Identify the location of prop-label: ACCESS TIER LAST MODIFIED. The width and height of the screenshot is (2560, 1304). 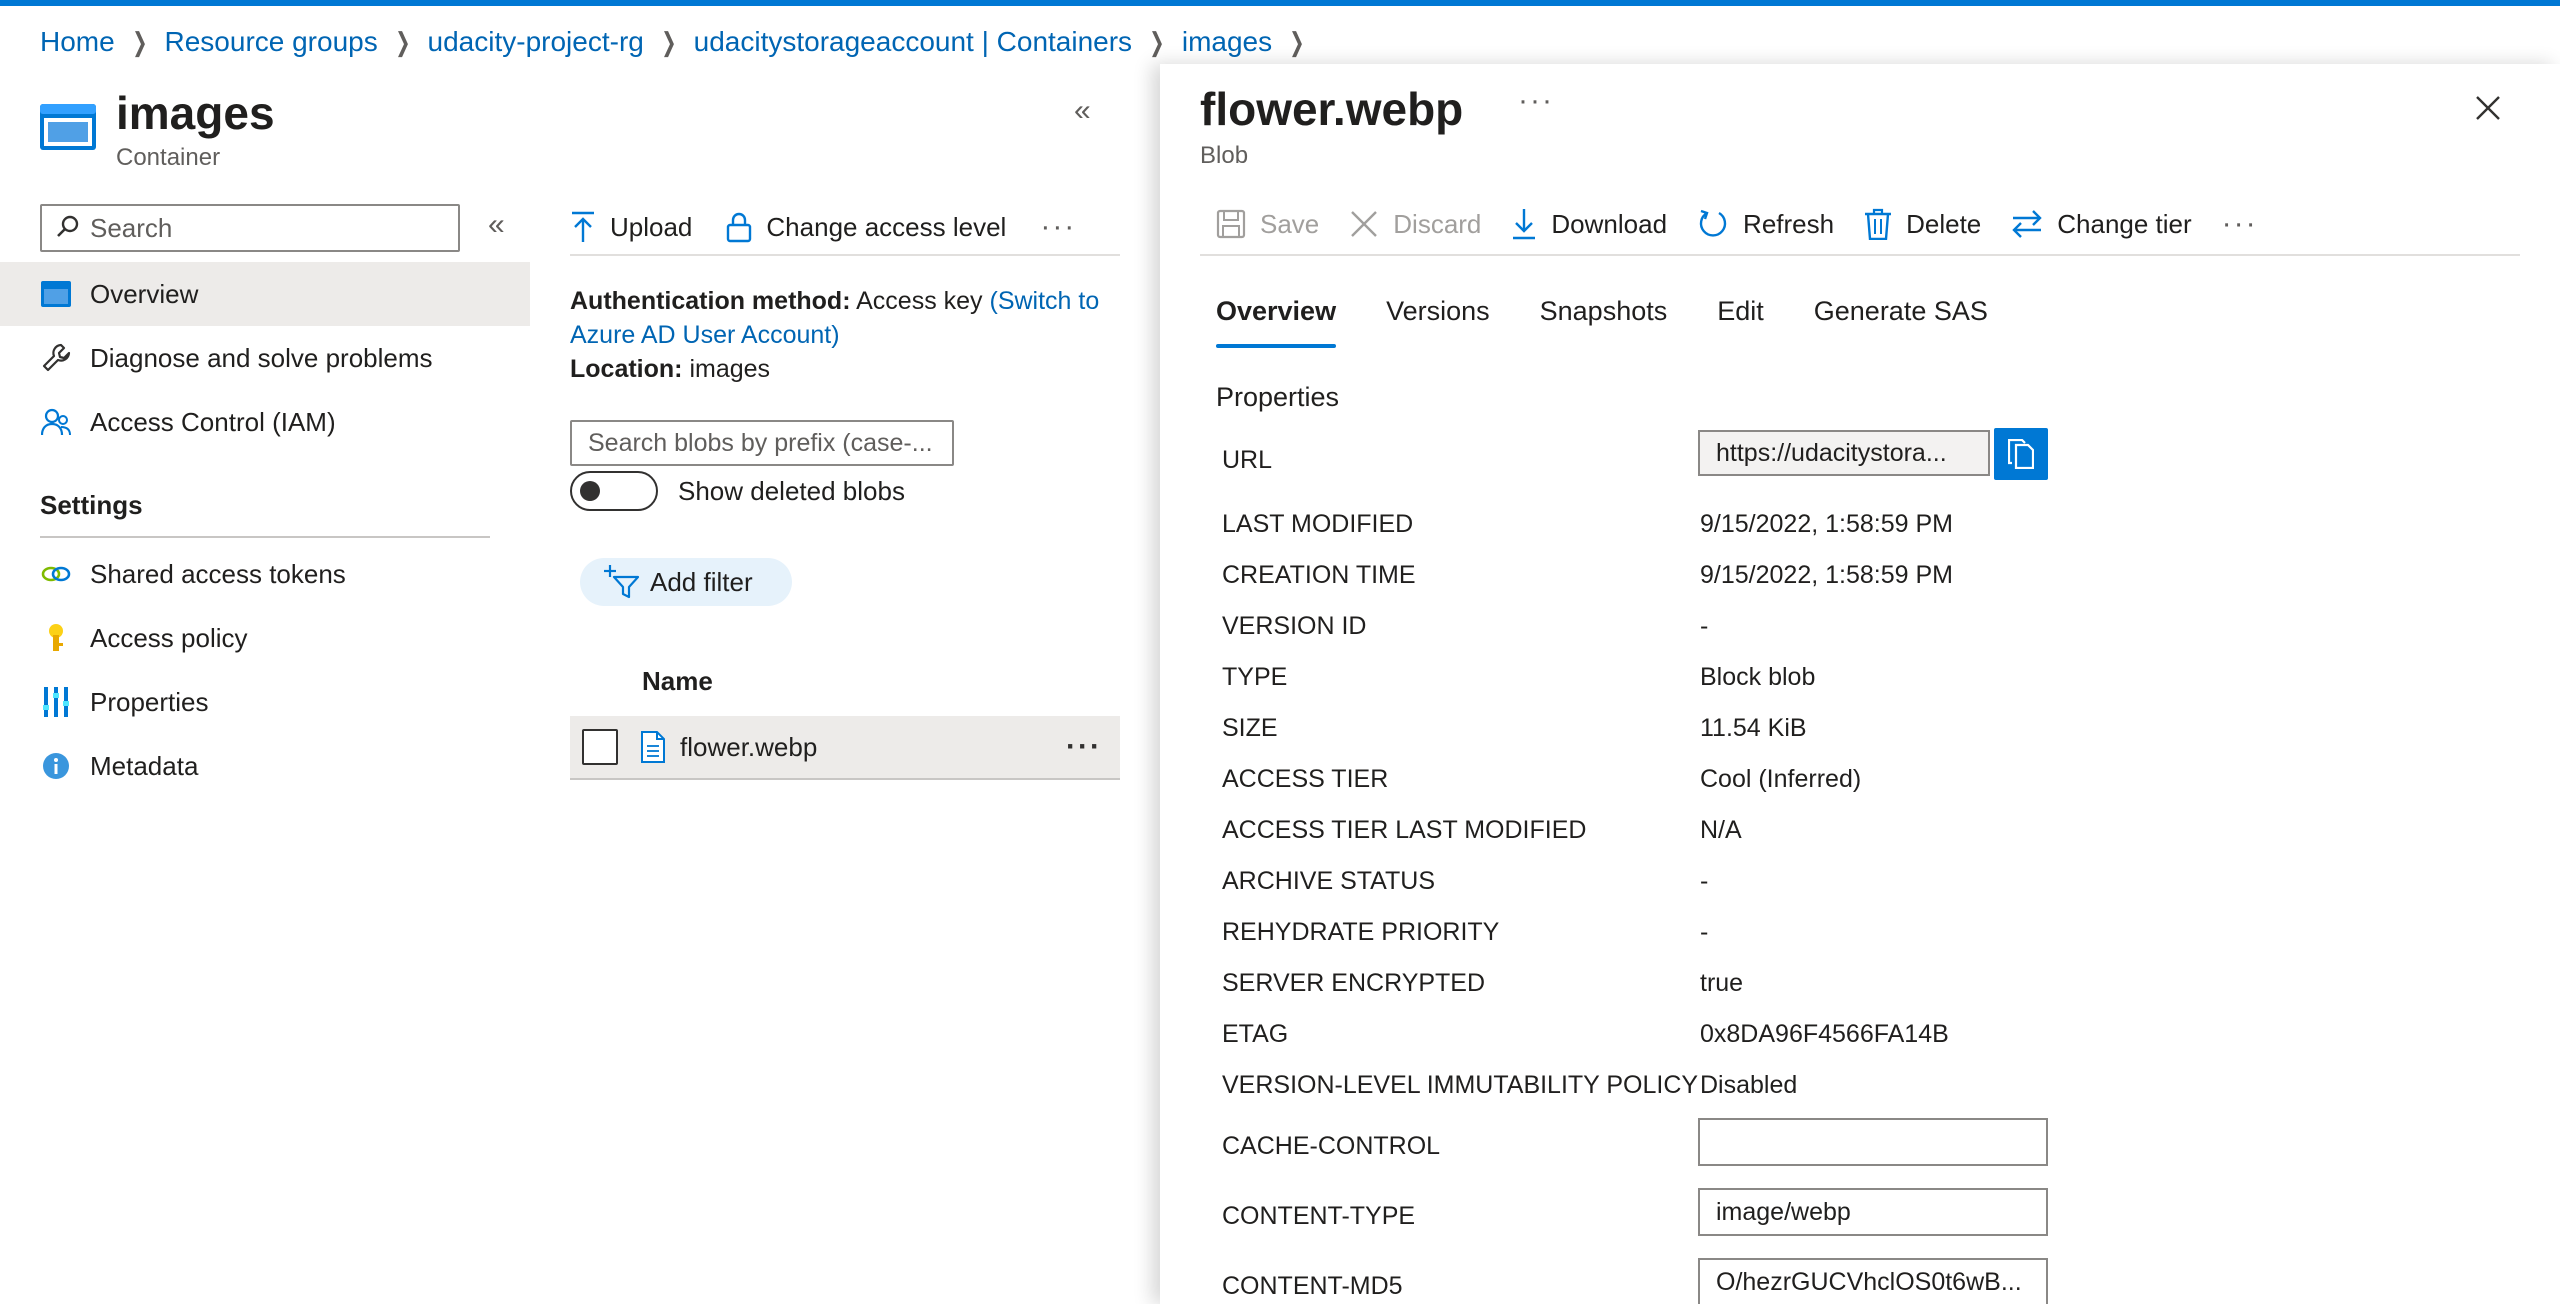
(1404, 830).